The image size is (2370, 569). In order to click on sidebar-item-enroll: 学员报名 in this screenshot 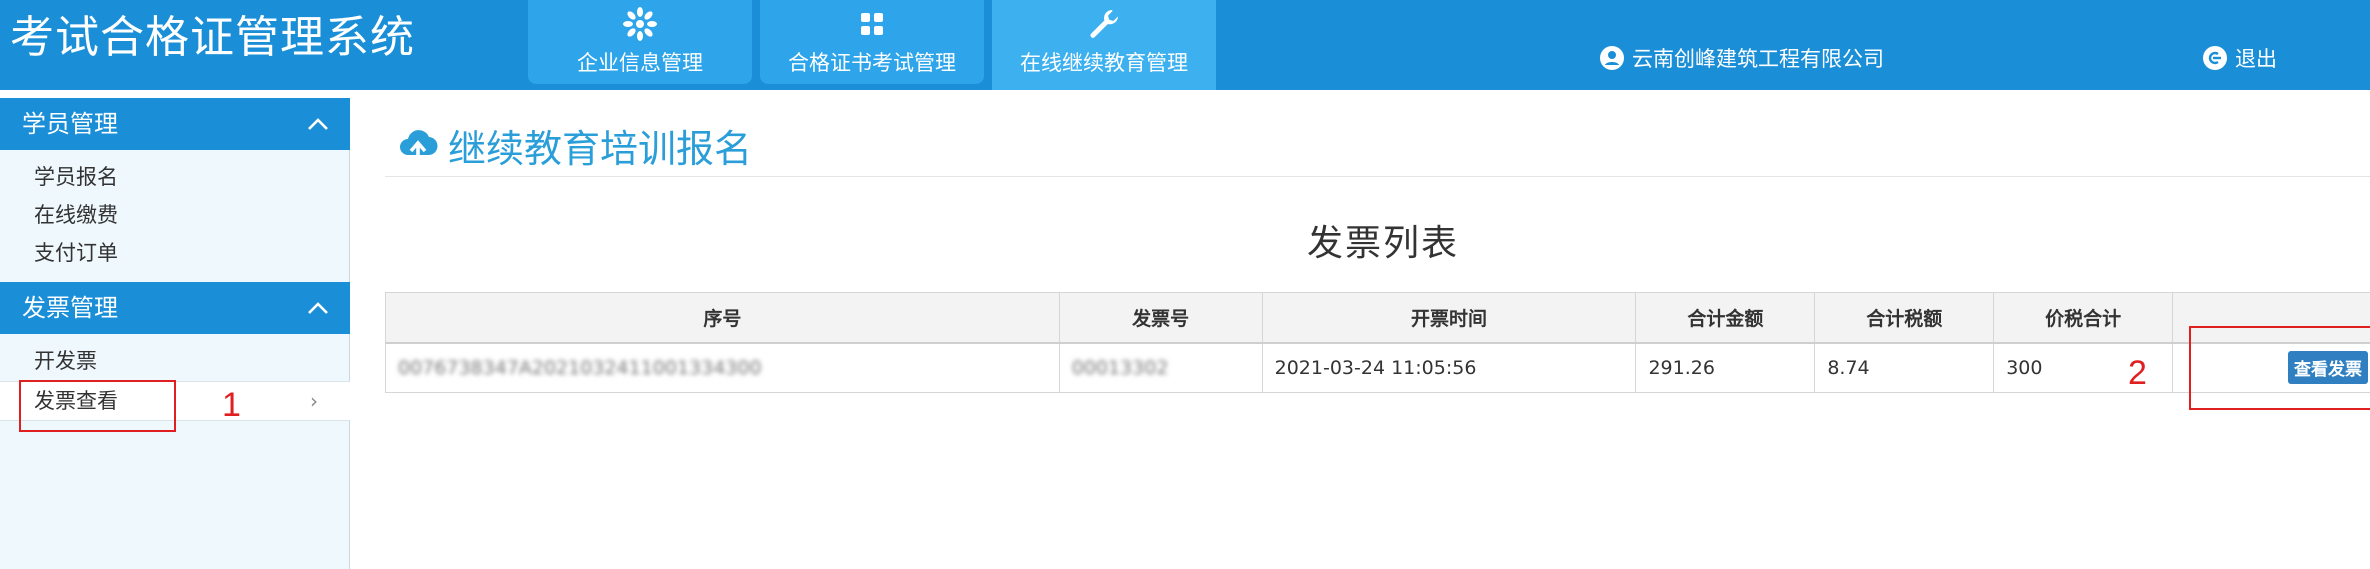, I will do `click(76, 177)`.